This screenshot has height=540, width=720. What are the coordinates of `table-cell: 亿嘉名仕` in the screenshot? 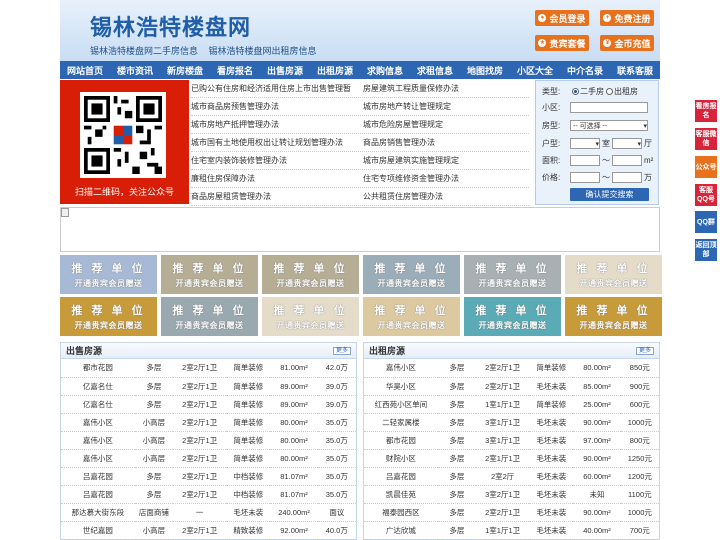 It's located at (98, 386).